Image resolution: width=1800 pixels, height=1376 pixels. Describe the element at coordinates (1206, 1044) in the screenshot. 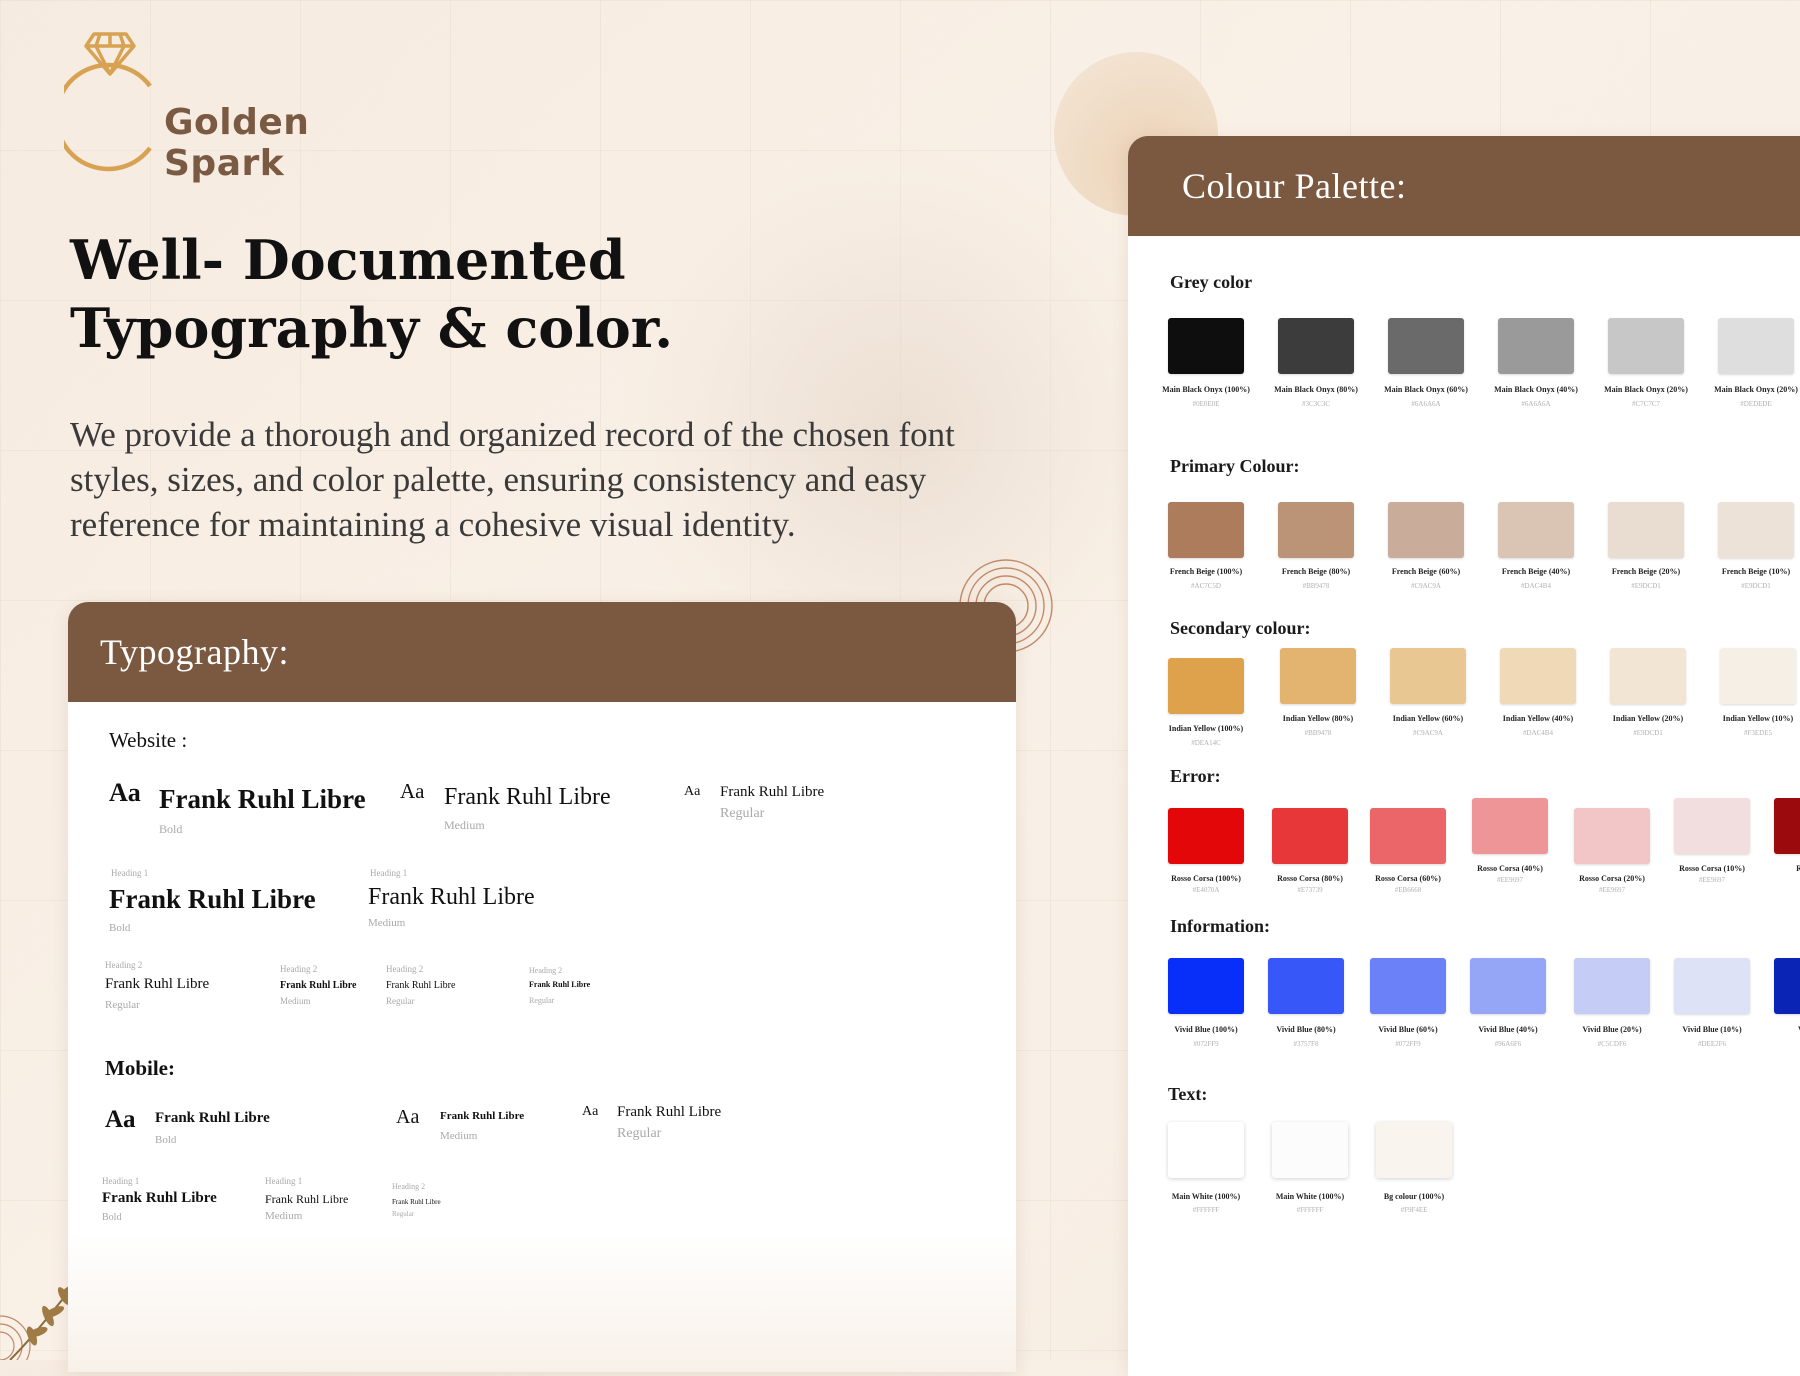

I see `swatch-hex: #072FF9` at that location.